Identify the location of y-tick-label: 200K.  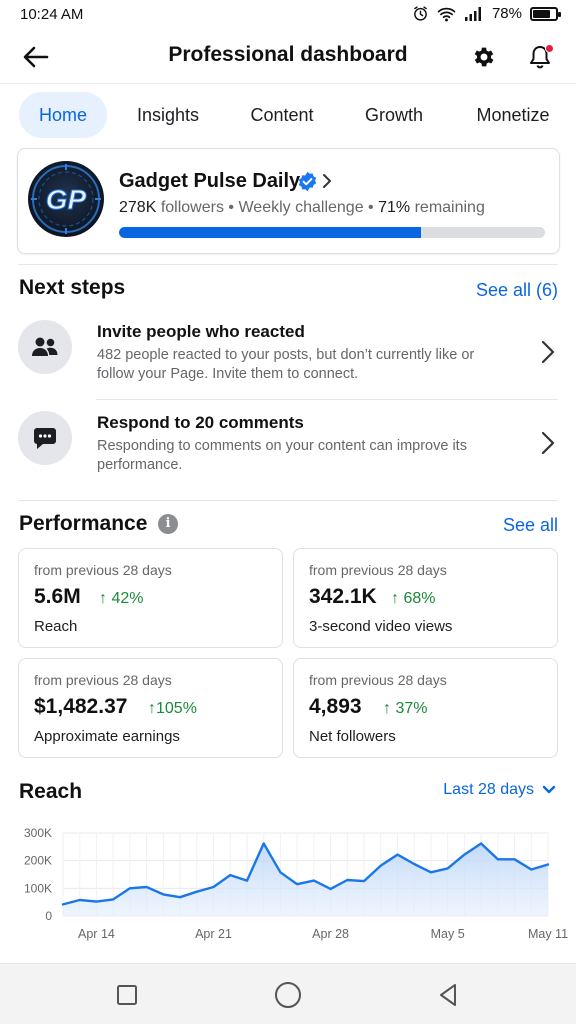
(38, 861).